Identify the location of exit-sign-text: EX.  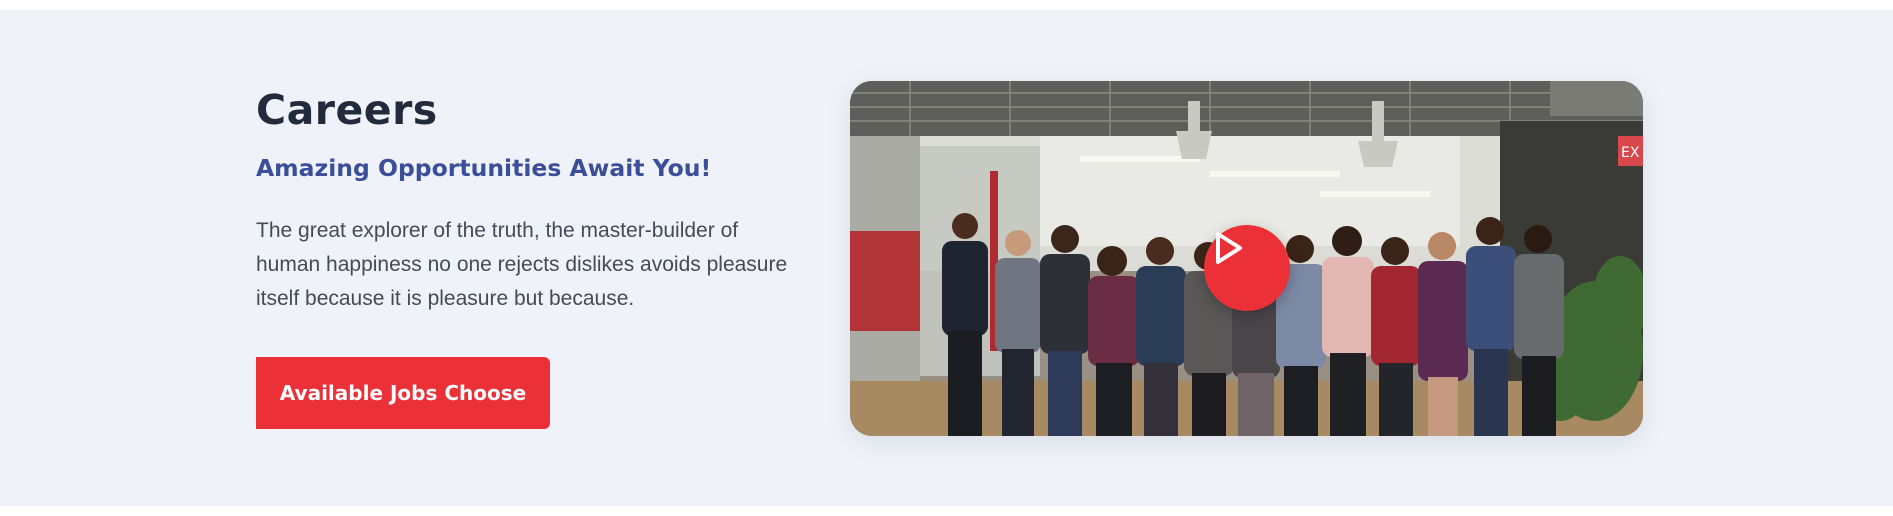
(1630, 153).